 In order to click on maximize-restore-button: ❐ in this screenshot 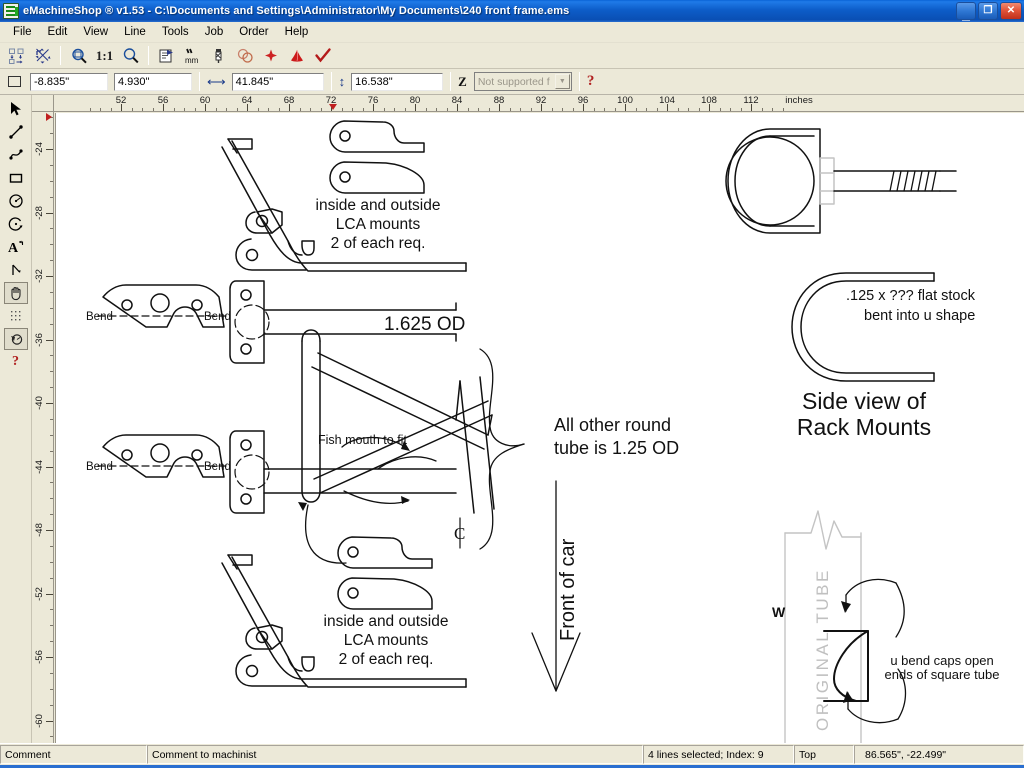, I will do `click(988, 11)`.